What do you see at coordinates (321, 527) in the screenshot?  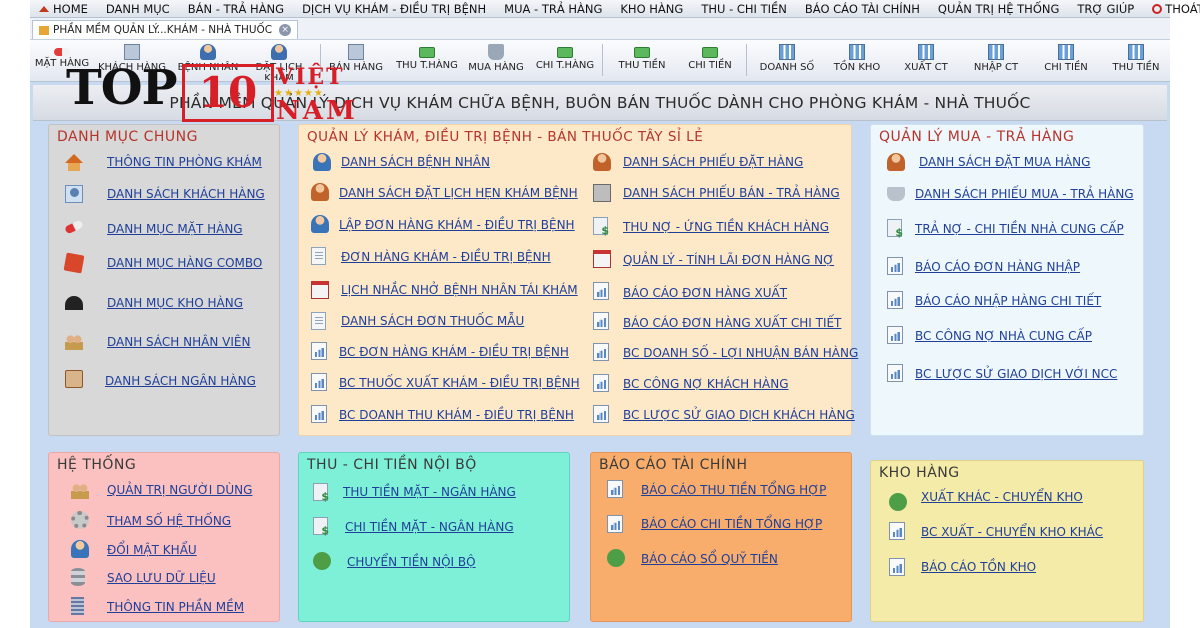 I see `cash-payment-icon` at bounding box center [321, 527].